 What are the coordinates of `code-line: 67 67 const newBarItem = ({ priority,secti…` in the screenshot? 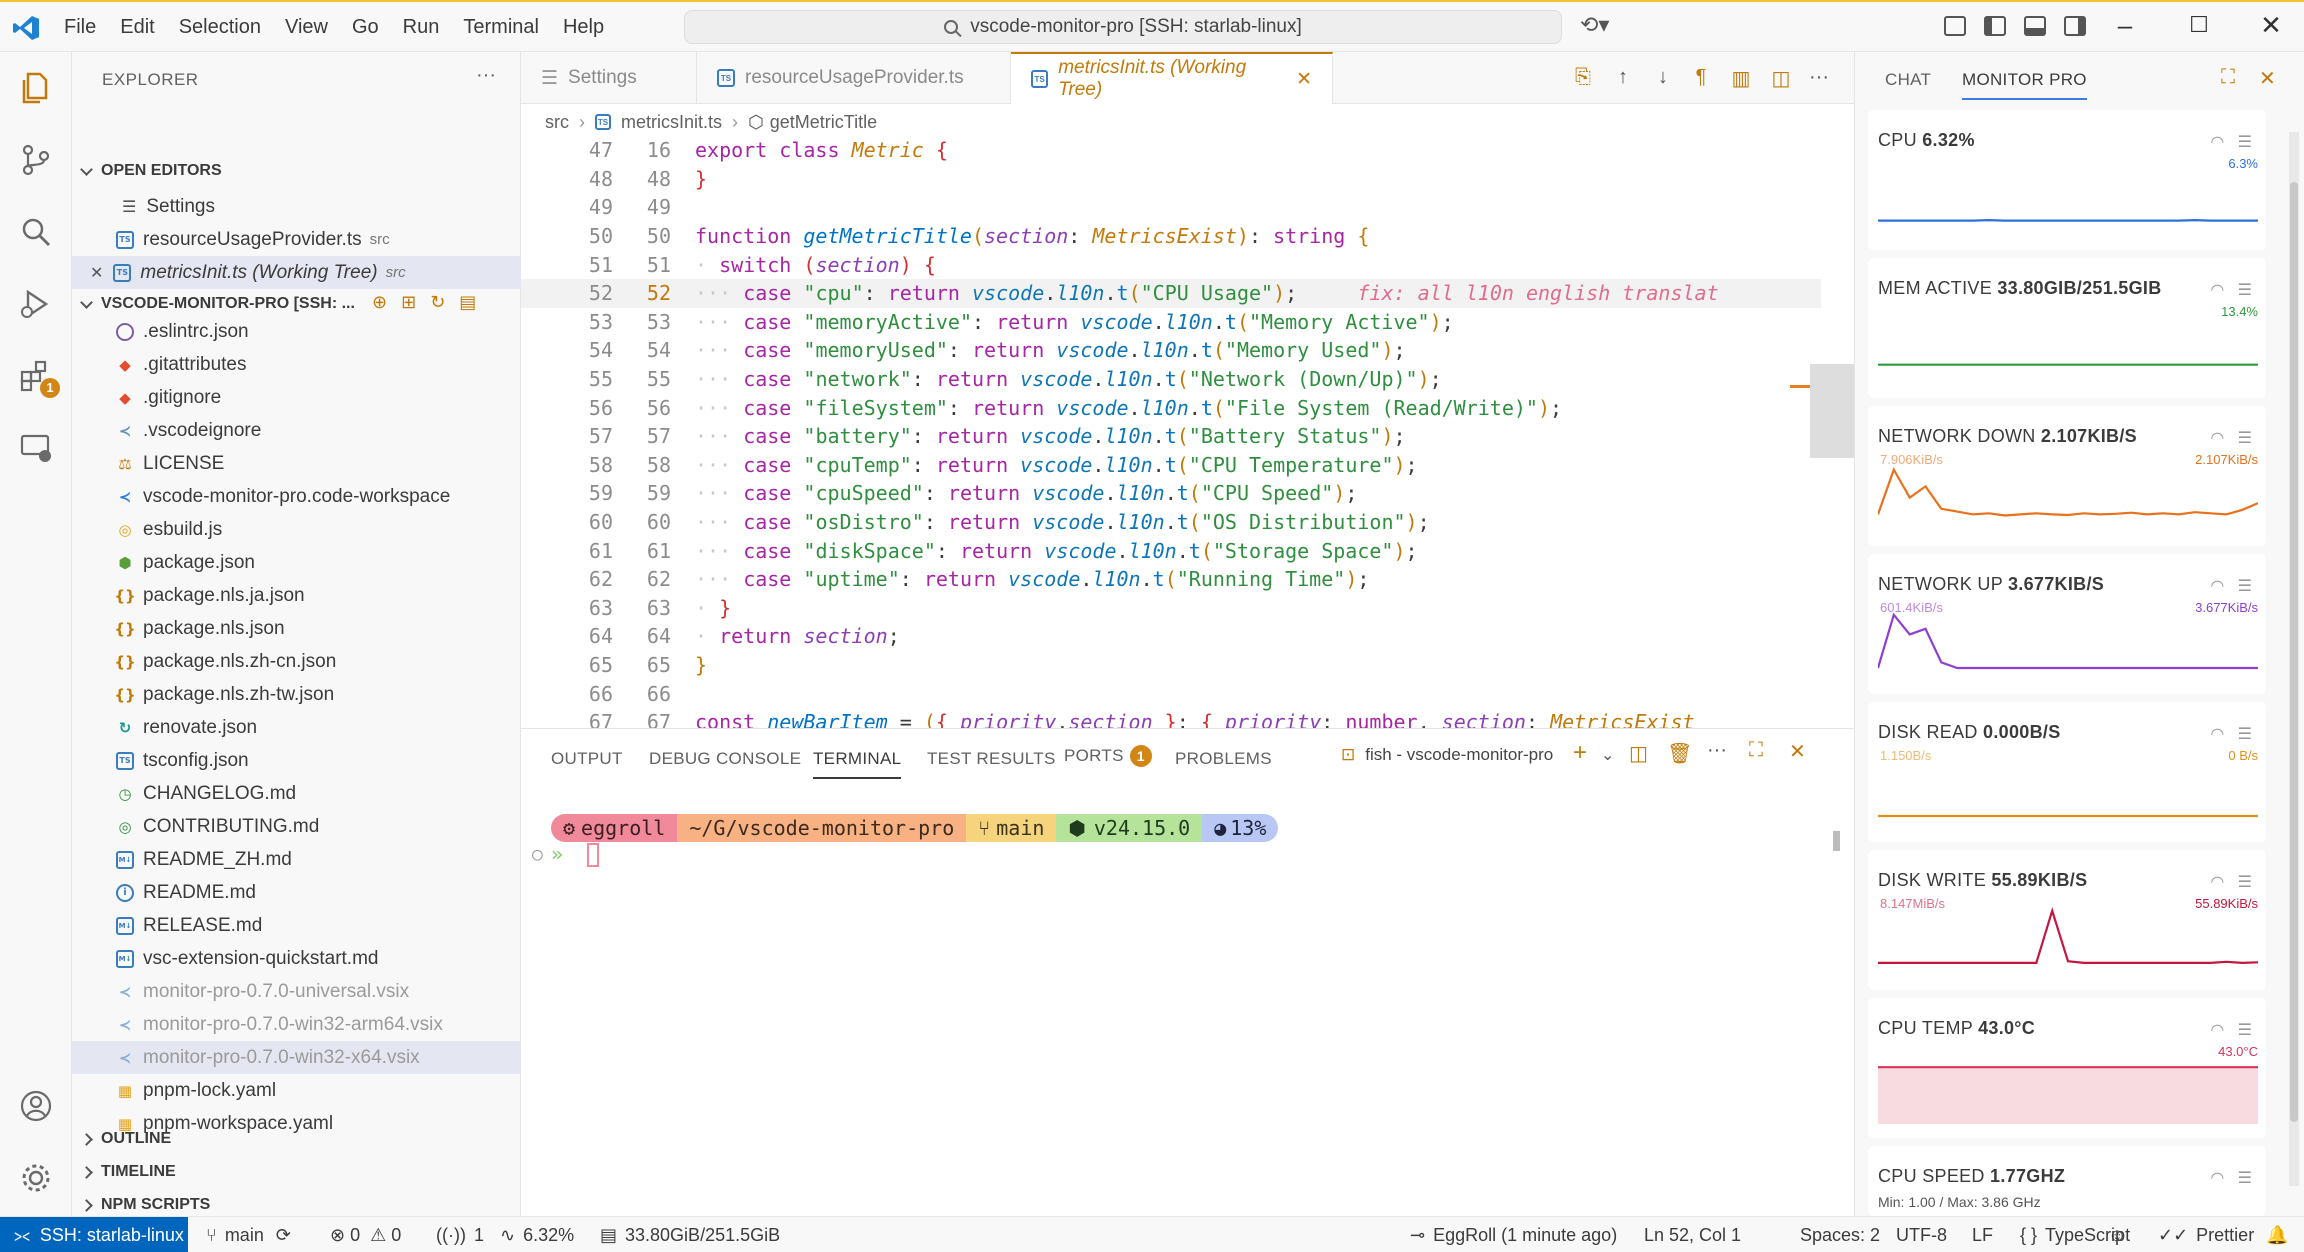 It's located at (1171, 718).